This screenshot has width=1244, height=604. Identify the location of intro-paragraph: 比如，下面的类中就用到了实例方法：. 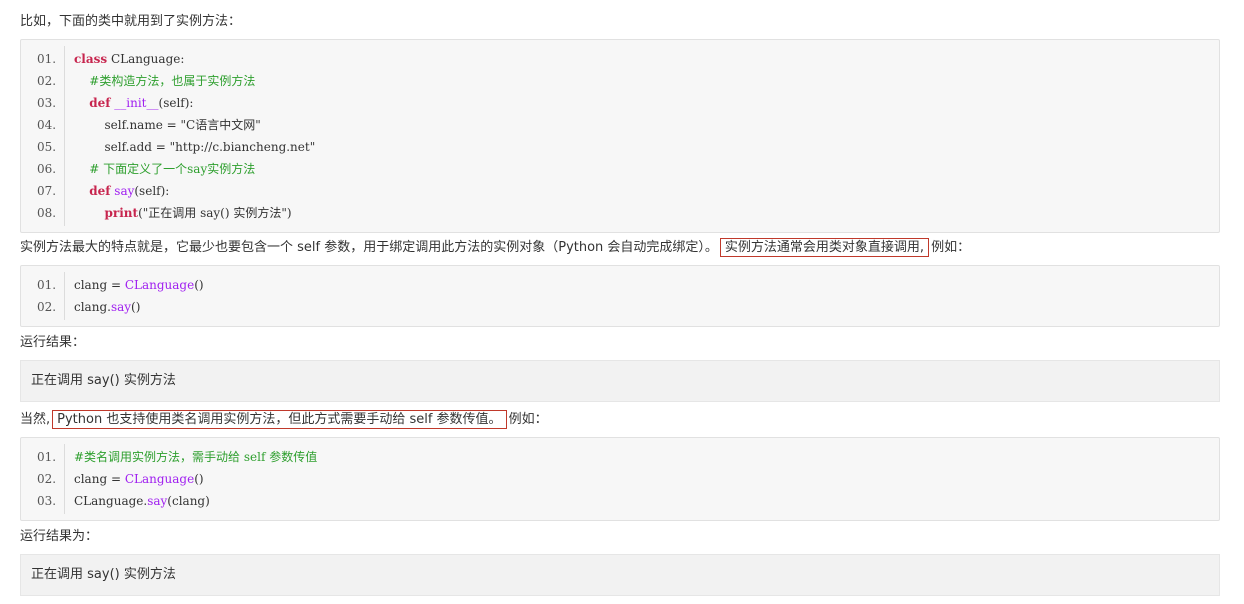
(131, 21).